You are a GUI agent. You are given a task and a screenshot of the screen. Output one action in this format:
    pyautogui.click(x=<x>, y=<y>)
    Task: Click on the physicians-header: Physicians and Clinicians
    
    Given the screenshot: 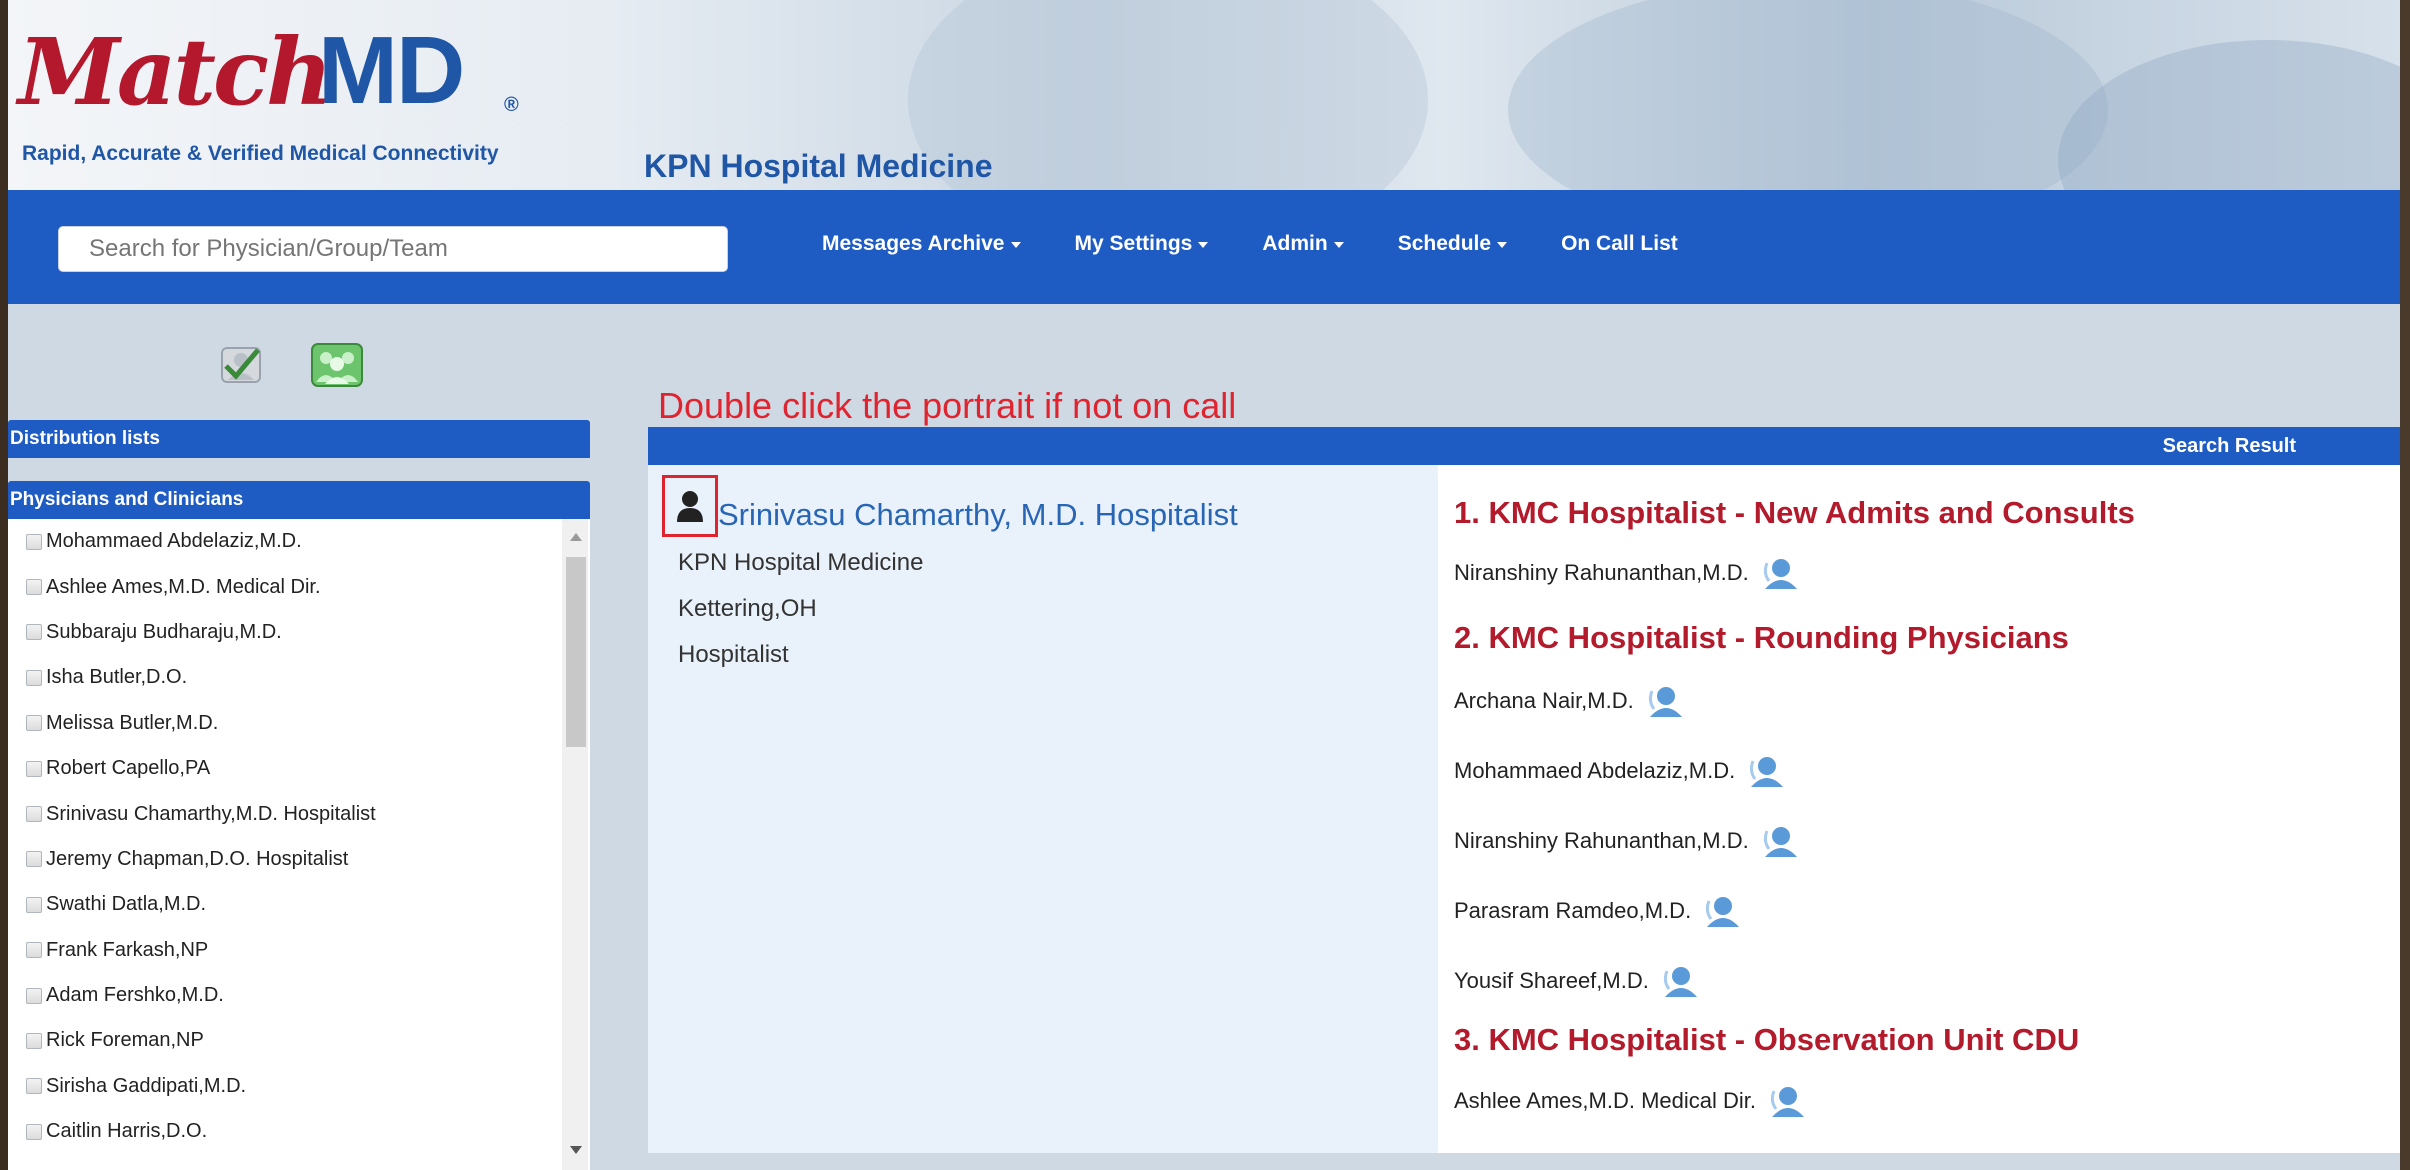 What is the action you would take?
    pyautogui.click(x=299, y=500)
    